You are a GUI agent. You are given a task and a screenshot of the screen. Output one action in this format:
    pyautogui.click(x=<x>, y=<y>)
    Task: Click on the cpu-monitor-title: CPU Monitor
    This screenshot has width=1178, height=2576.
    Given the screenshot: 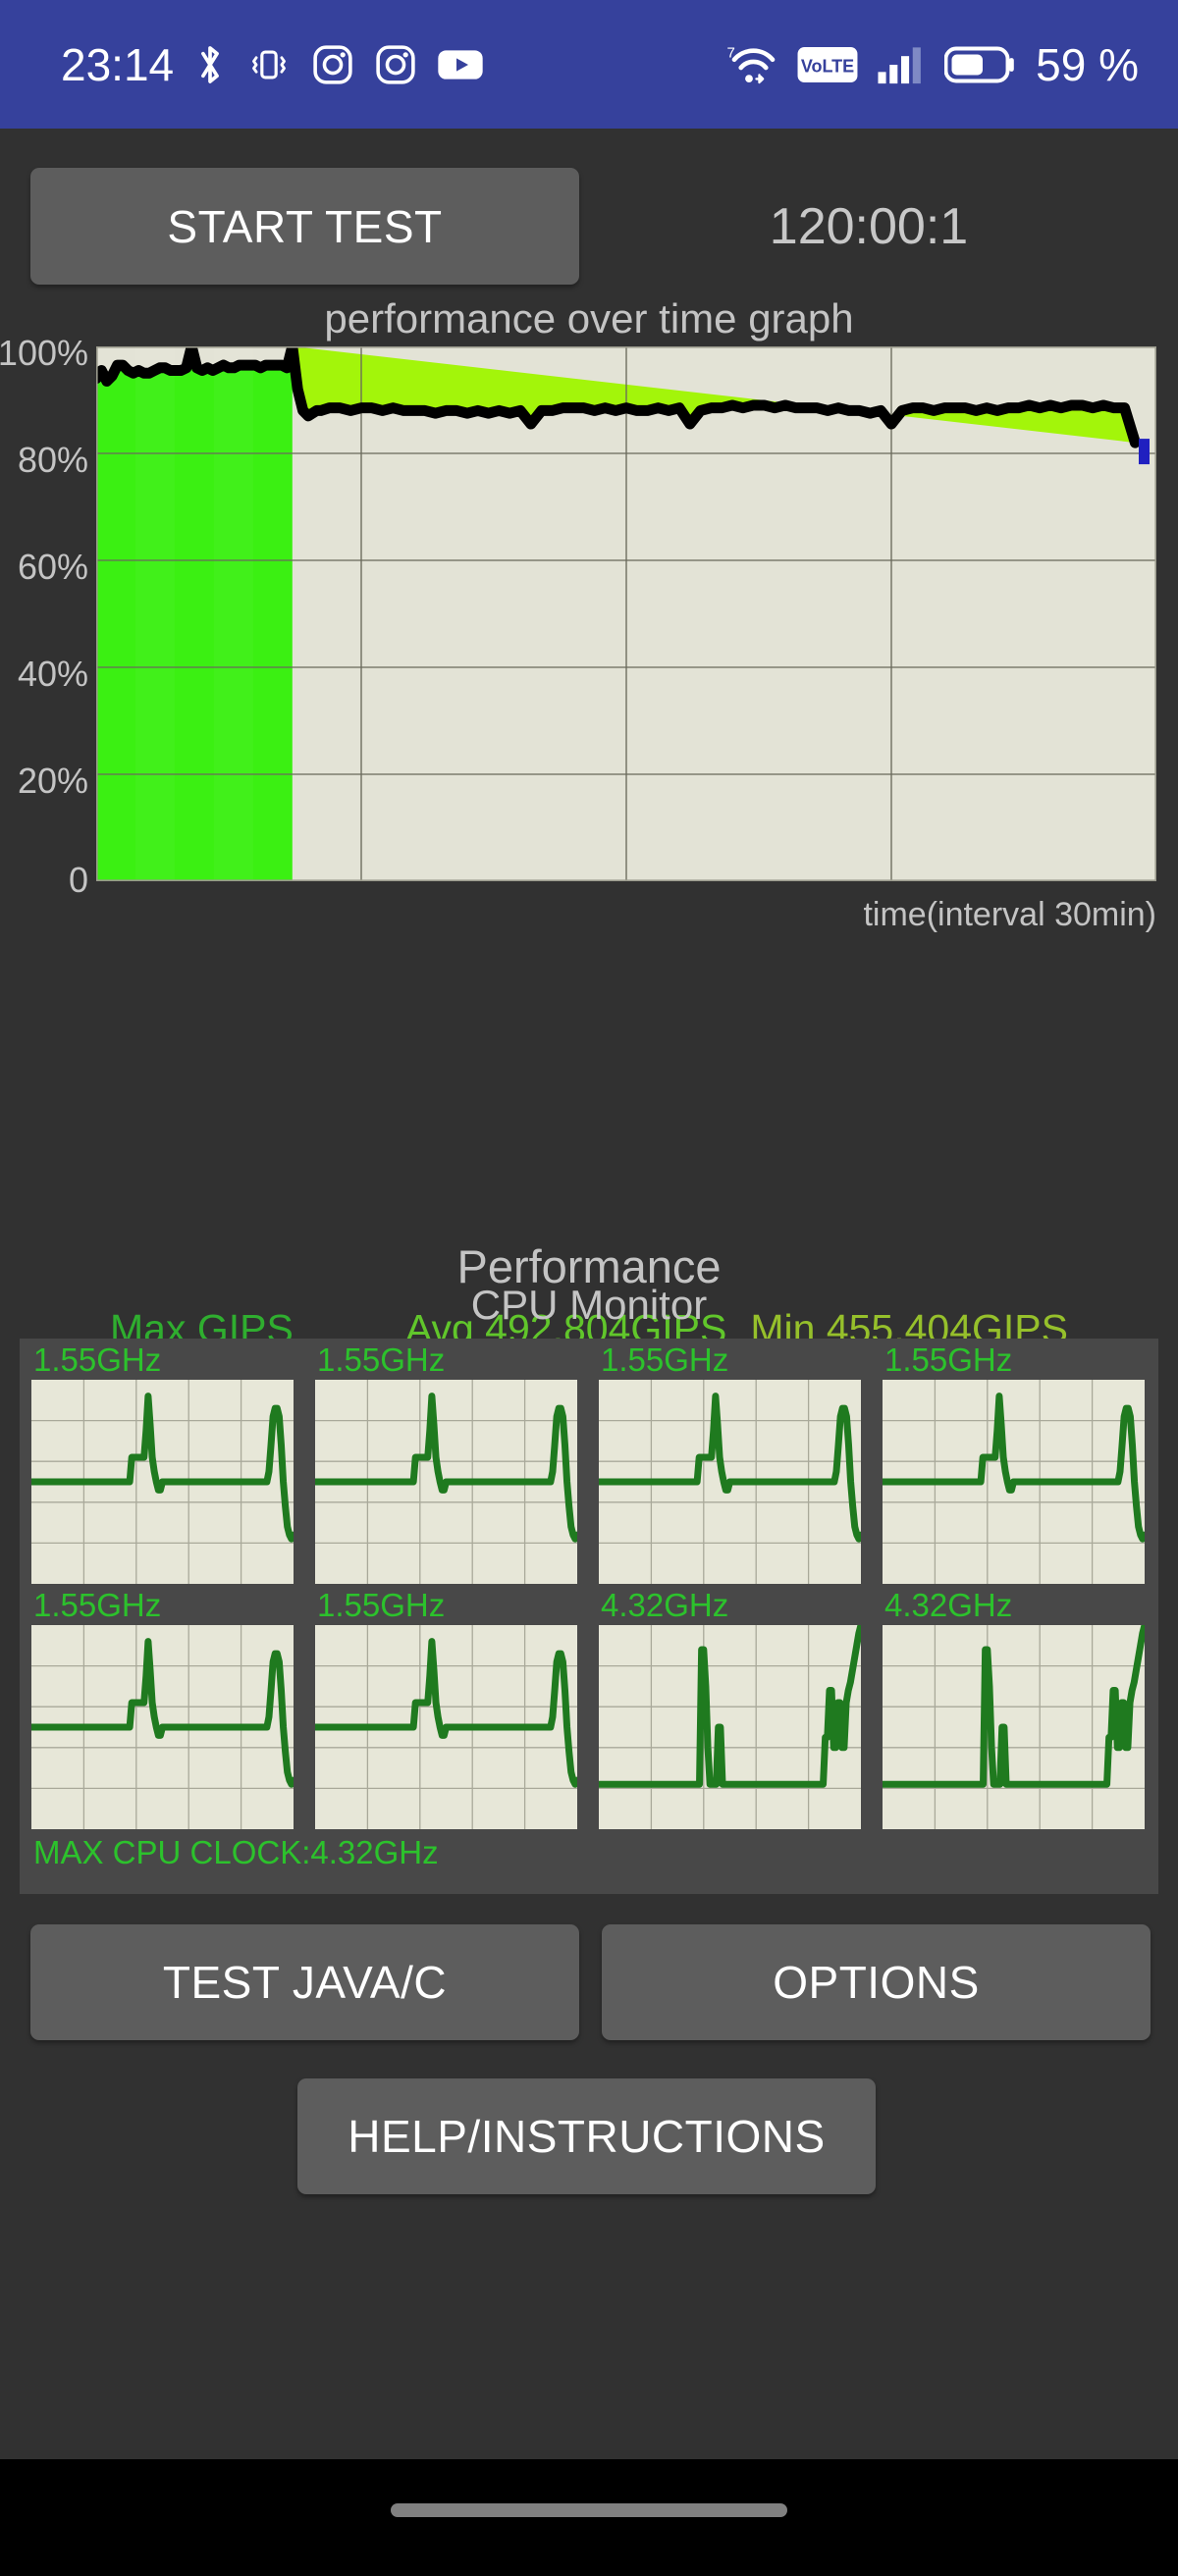 What is the action you would take?
    pyautogui.click(x=589, y=1305)
    